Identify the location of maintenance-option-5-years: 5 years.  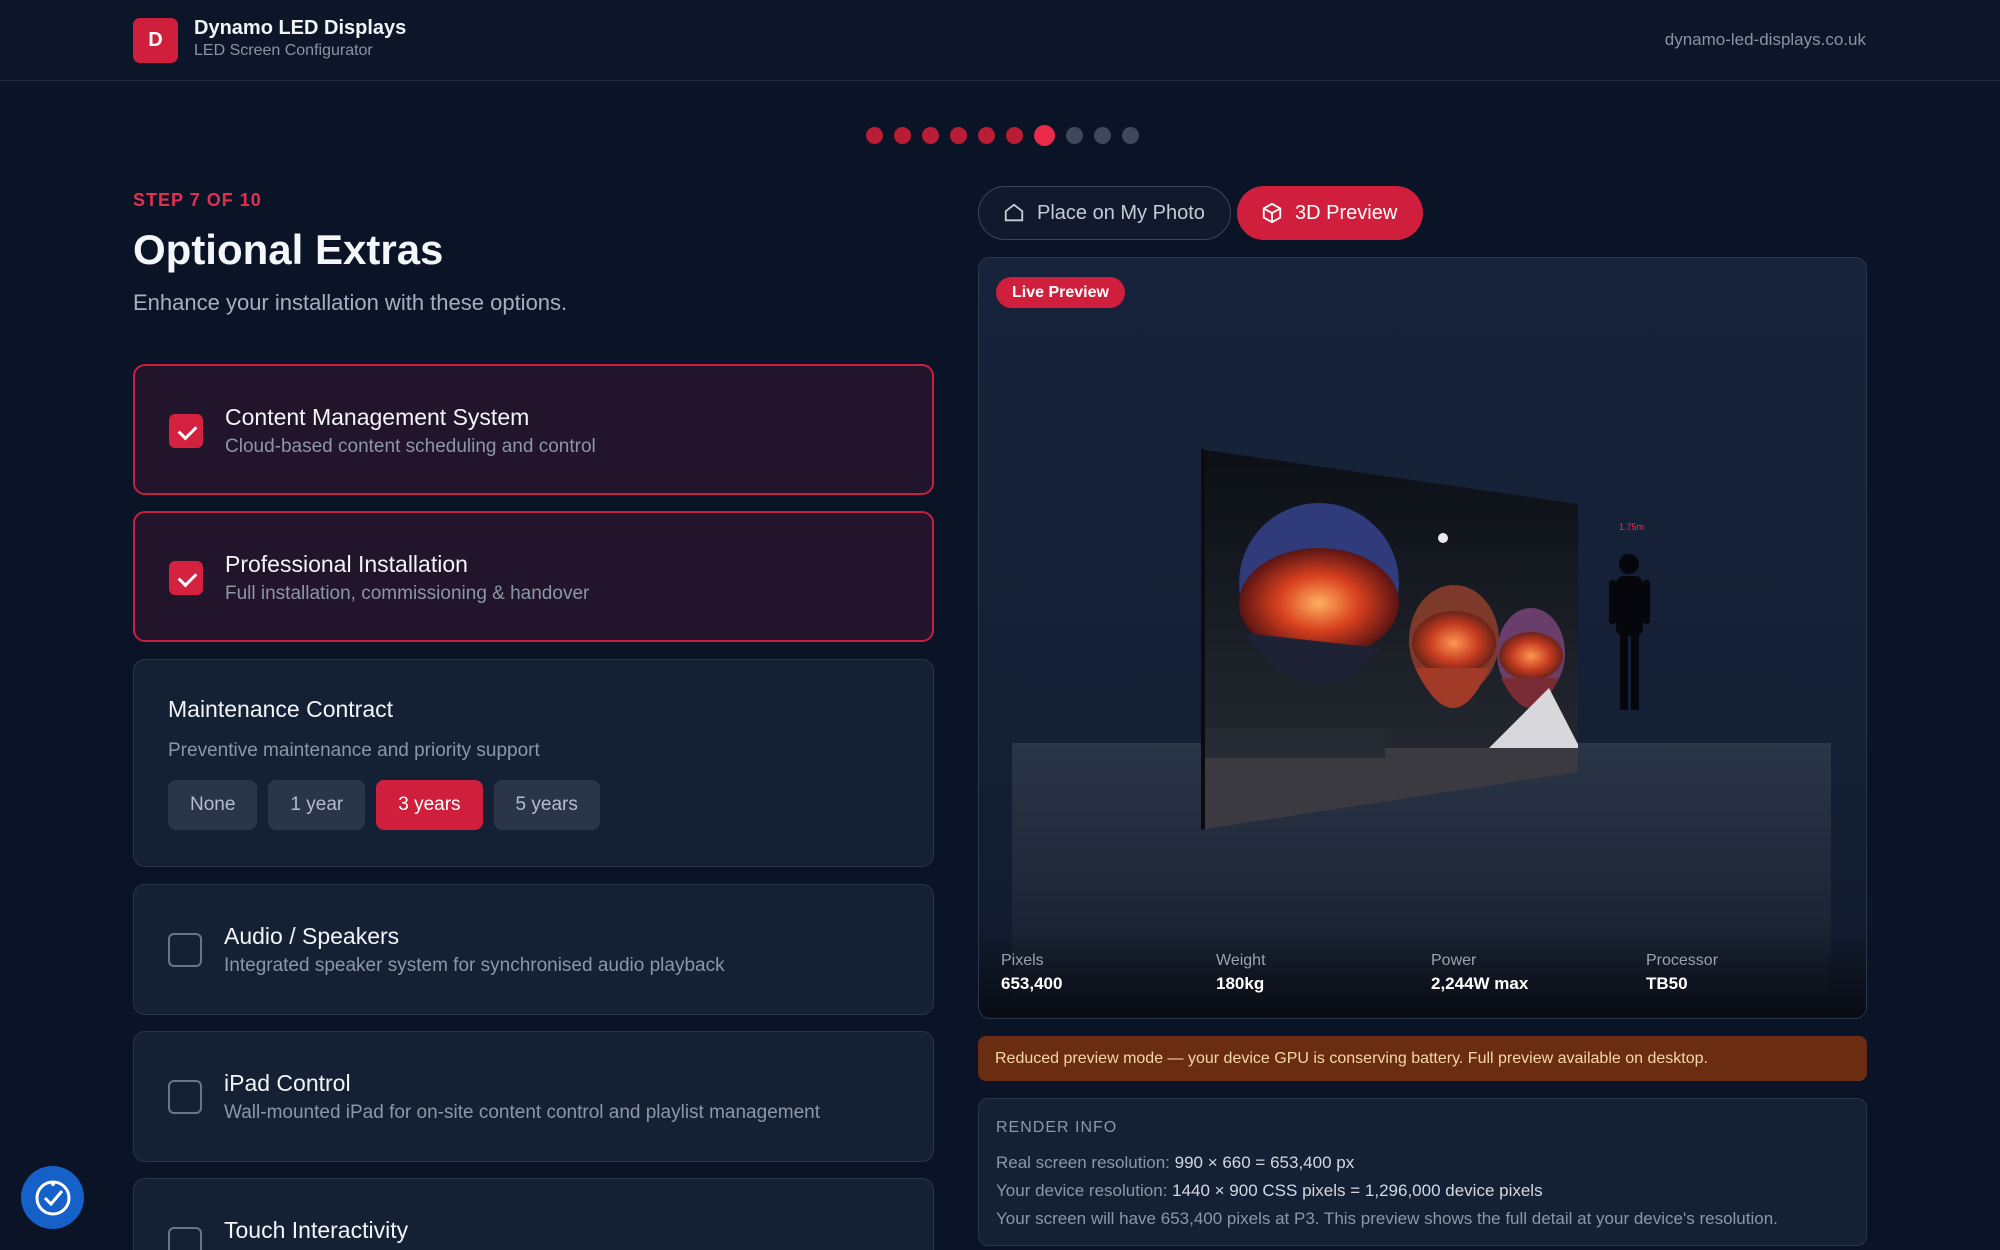
(546, 805).